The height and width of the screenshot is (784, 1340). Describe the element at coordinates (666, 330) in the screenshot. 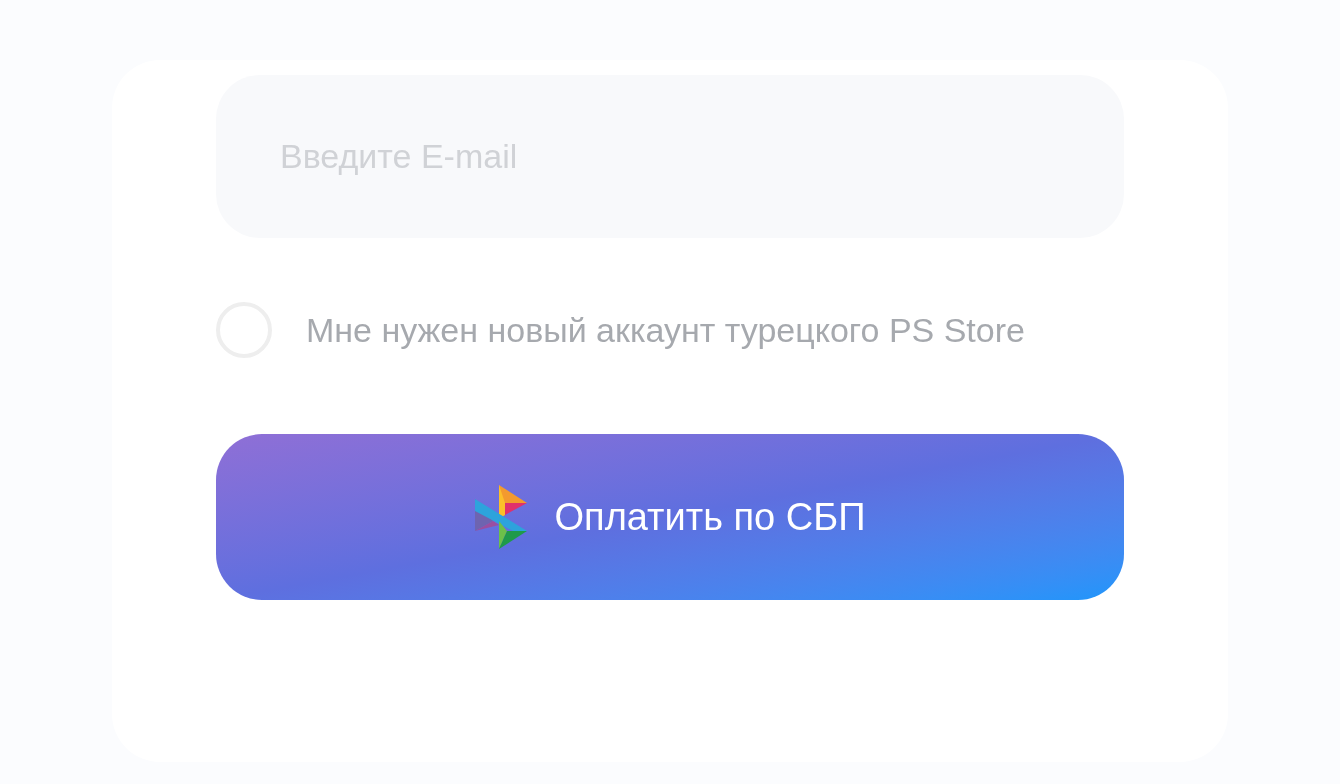

I see `option-label: Мне нужен новый аккаунт турецкого PS Store` at that location.